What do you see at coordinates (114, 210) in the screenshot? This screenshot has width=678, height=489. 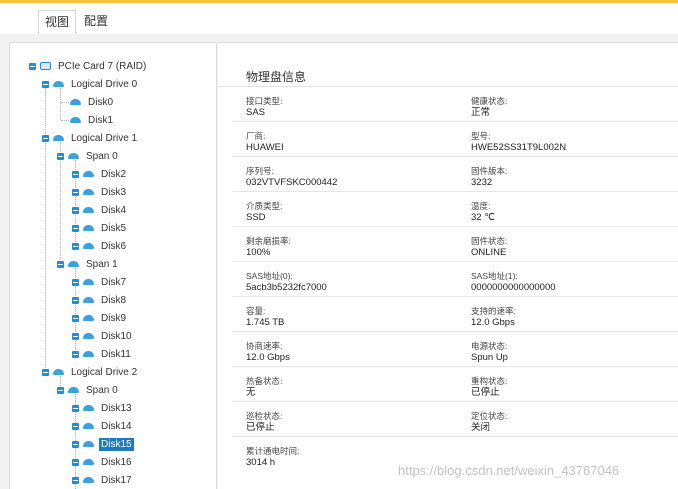 I see `tree-node-label: Disk4` at bounding box center [114, 210].